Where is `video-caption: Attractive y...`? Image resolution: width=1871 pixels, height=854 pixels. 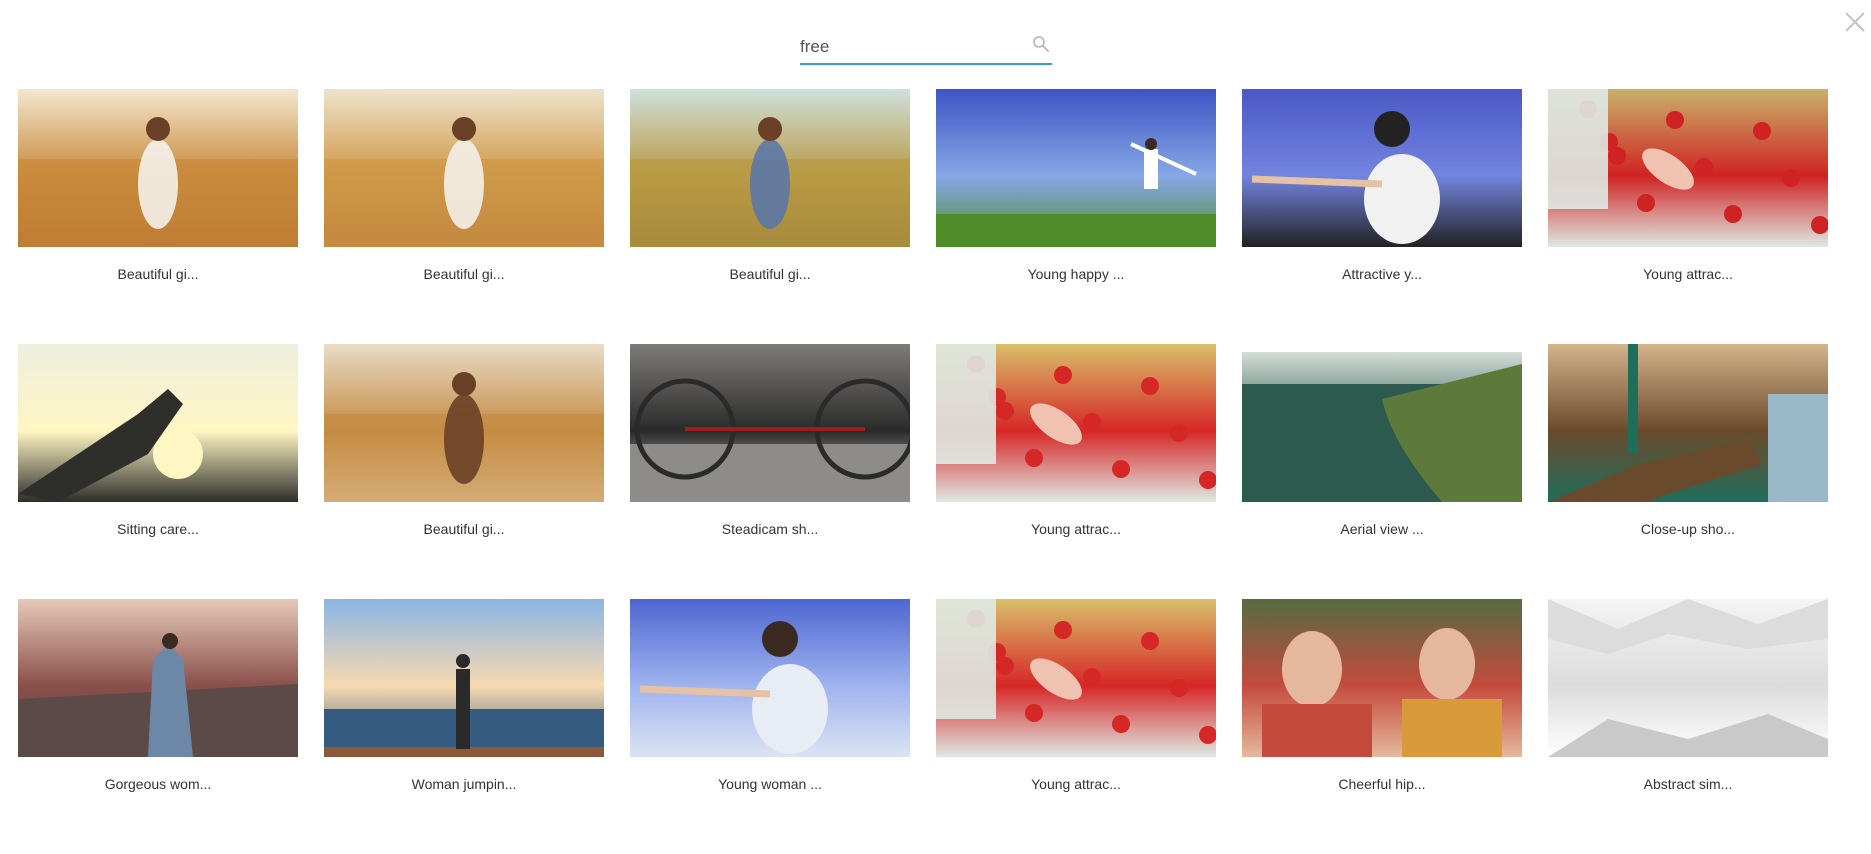 video-caption: Attractive y... is located at coordinates (1382, 274).